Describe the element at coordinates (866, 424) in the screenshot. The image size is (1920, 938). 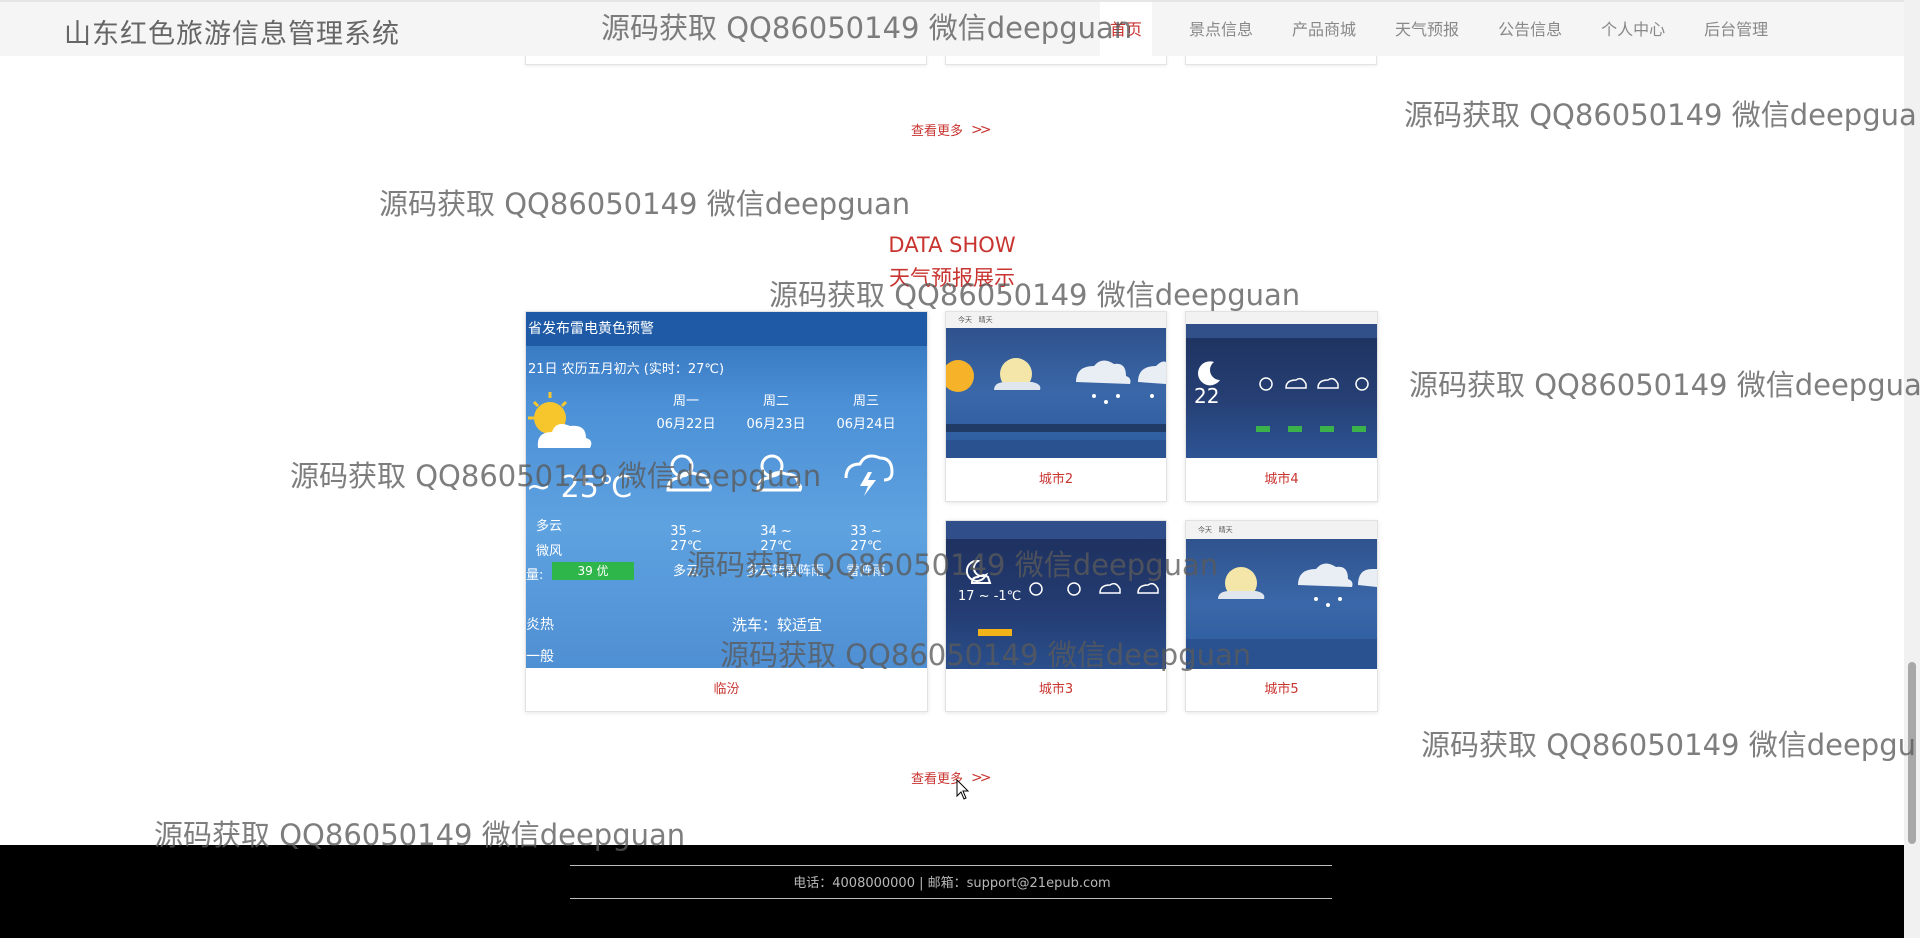
I see `forecast-date: 06月24日` at that location.